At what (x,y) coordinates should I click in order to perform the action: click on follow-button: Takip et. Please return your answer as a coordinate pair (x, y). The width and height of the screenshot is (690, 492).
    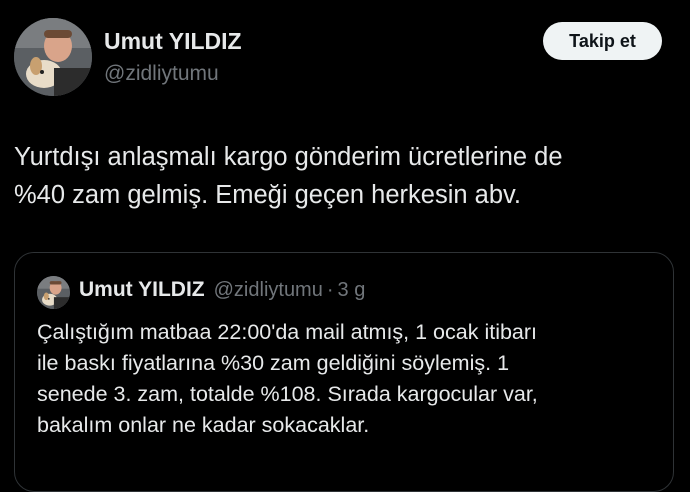
    Looking at the image, I should click on (602, 41).